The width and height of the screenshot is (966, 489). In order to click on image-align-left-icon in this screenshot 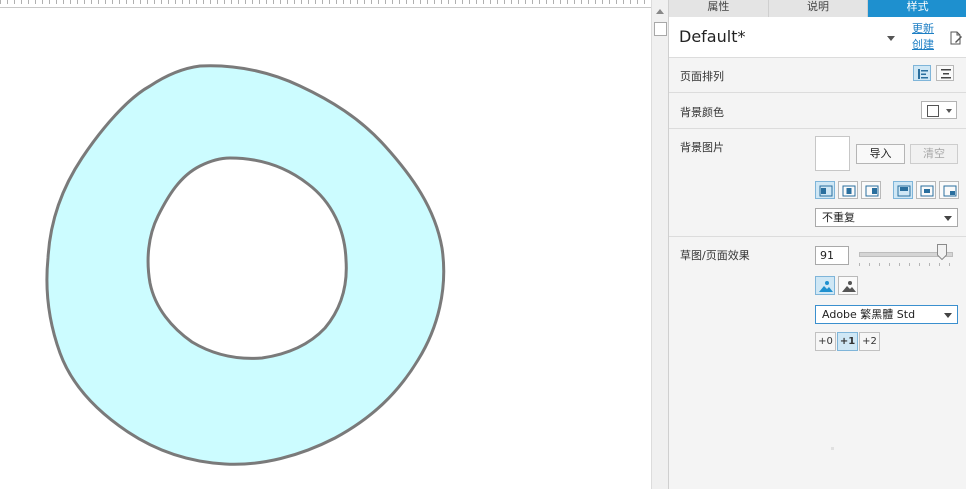, I will do `click(826, 191)`.